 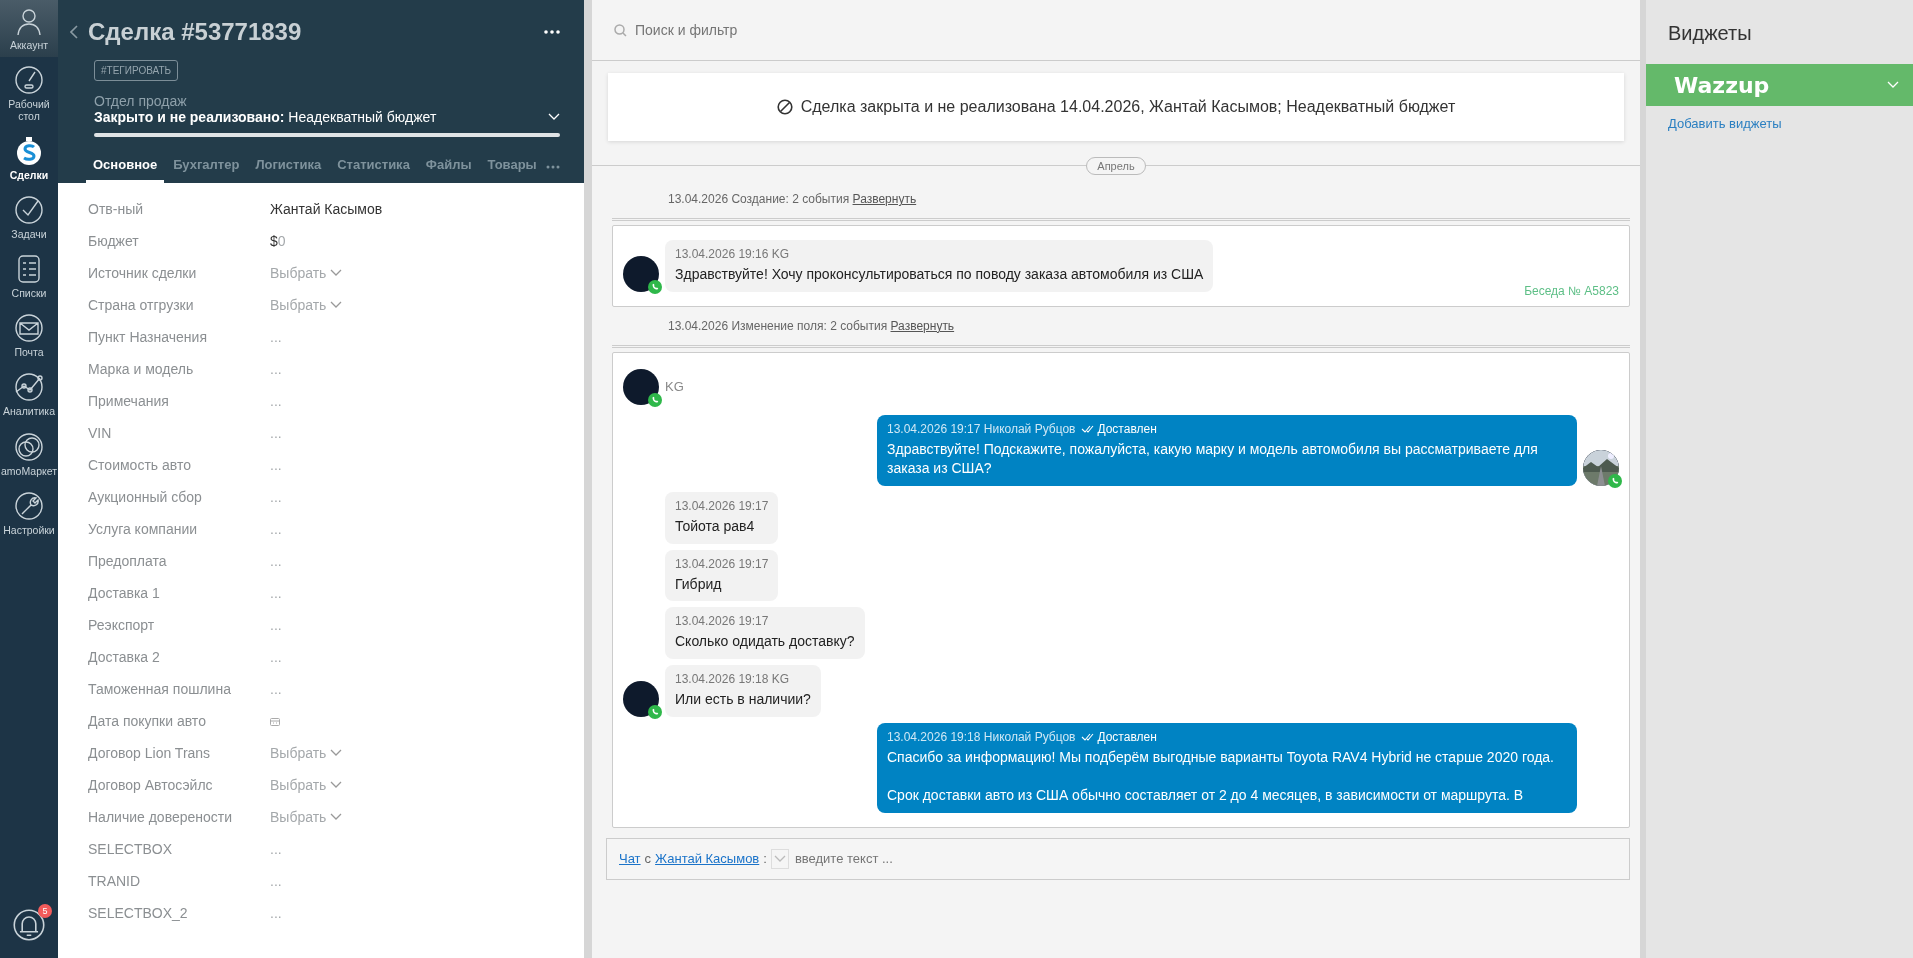 I want to click on contact-link: Жантай Касымов, so click(x=707, y=859).